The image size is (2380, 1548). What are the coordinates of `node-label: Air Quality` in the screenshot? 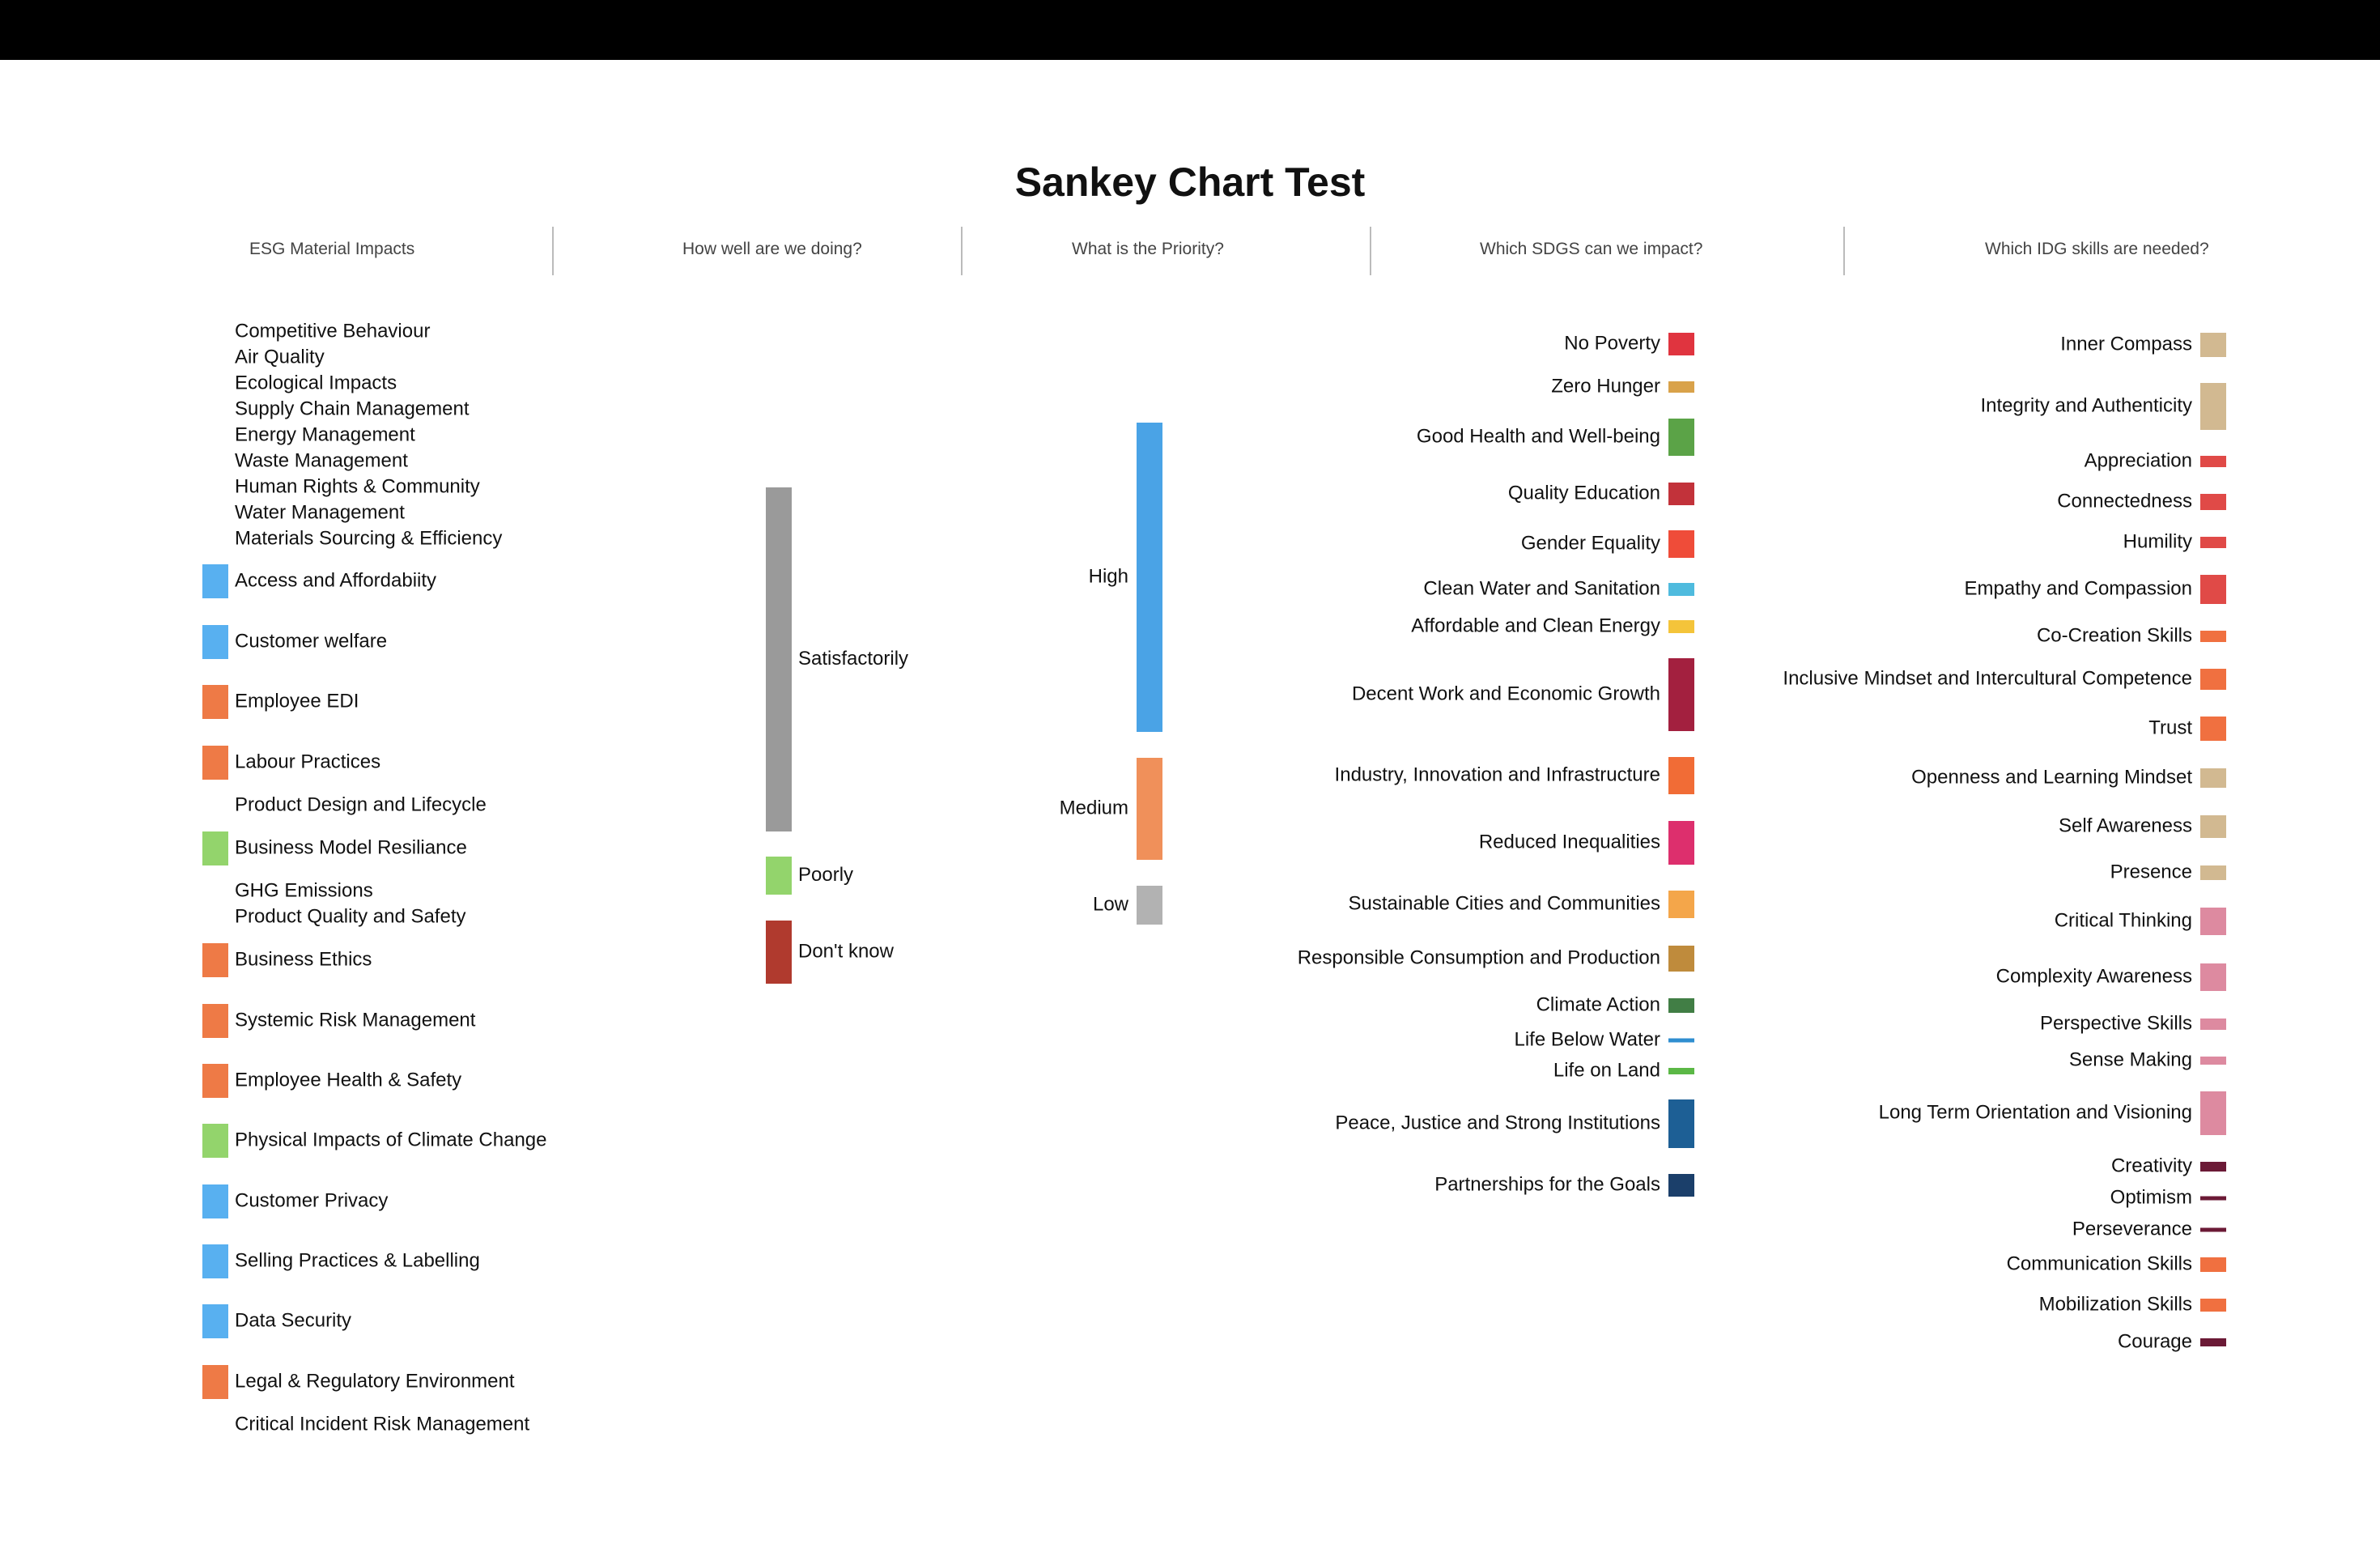 It's located at (280, 357).